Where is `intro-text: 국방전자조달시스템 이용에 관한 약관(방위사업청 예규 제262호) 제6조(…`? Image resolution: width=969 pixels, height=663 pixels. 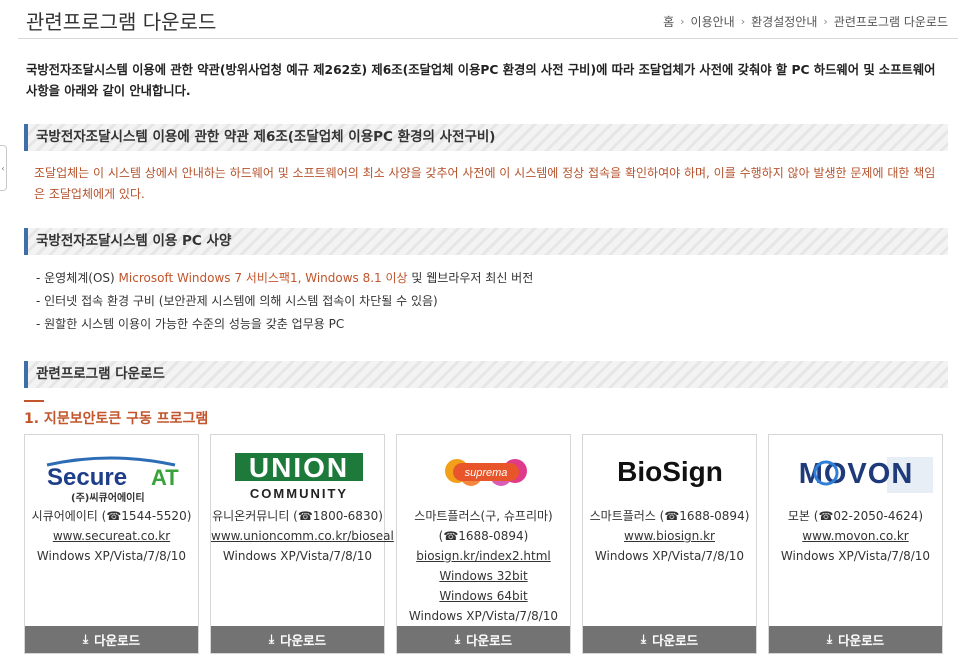
intro-text: 국방전자조달시스템 이용에 관한 약관(방위사업청 예규 제262호) 제6조(… is located at coordinates (481, 80).